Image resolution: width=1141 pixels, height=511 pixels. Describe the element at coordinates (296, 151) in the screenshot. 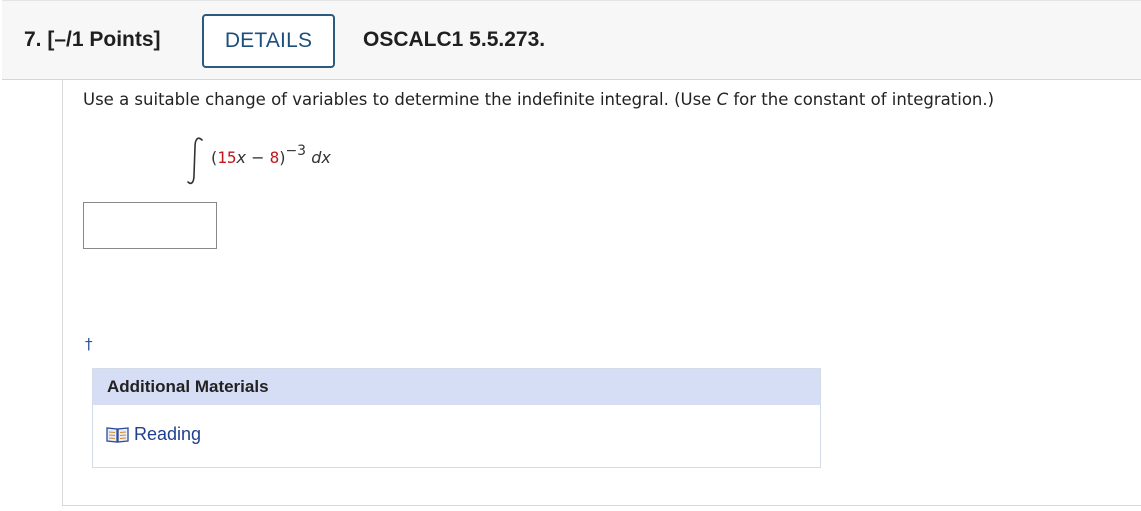

I see `exponent: −3` at that location.